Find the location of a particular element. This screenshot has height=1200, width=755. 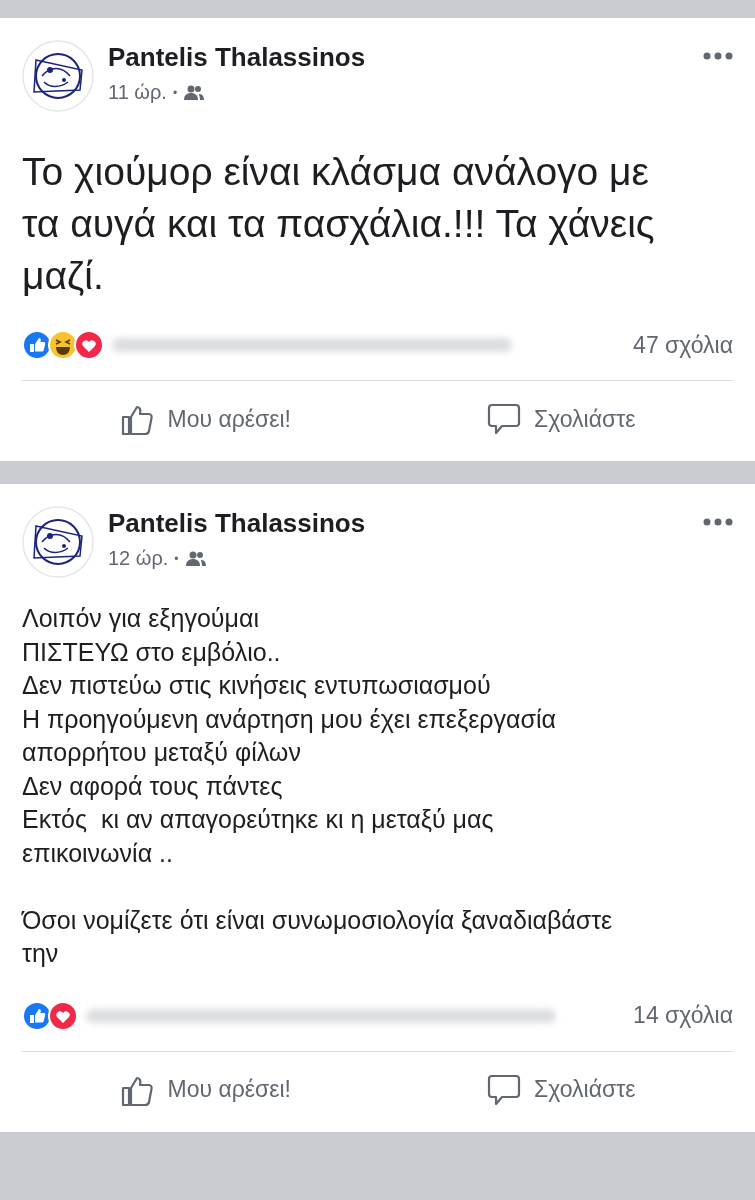

post-text: Το χιούμορ είναι κλάσμα ανάλογο με τα αυγά και τα πασχάλια.!!! Τα χάνεις μαζί. is located at coordinates (339, 224).